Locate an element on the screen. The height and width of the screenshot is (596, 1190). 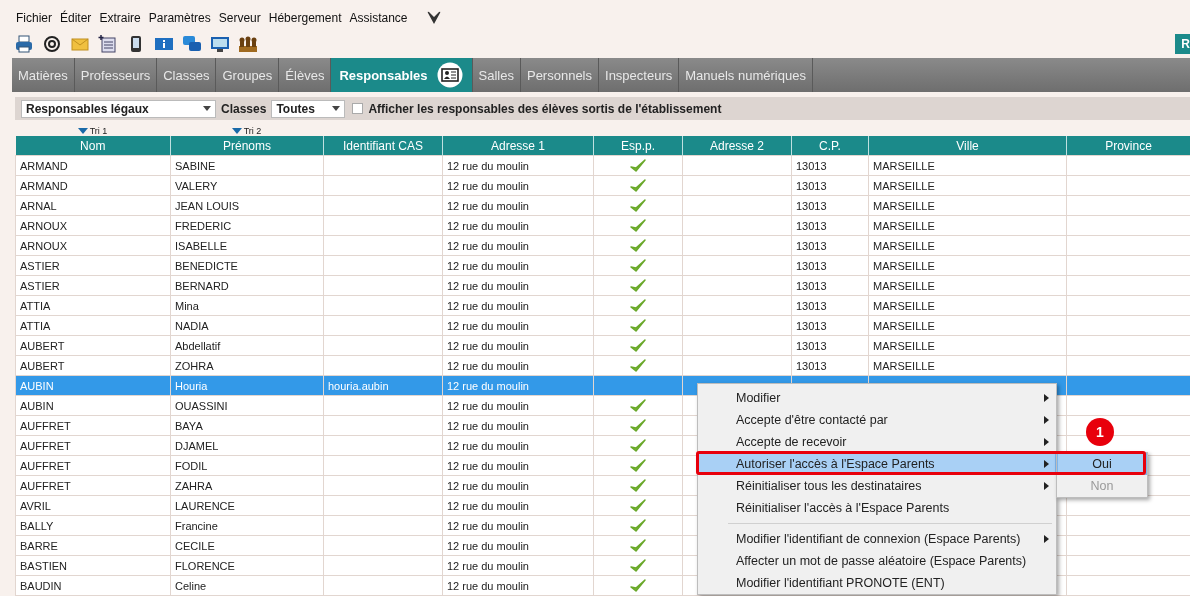
id-card-icon is located at coordinates (449, 75).